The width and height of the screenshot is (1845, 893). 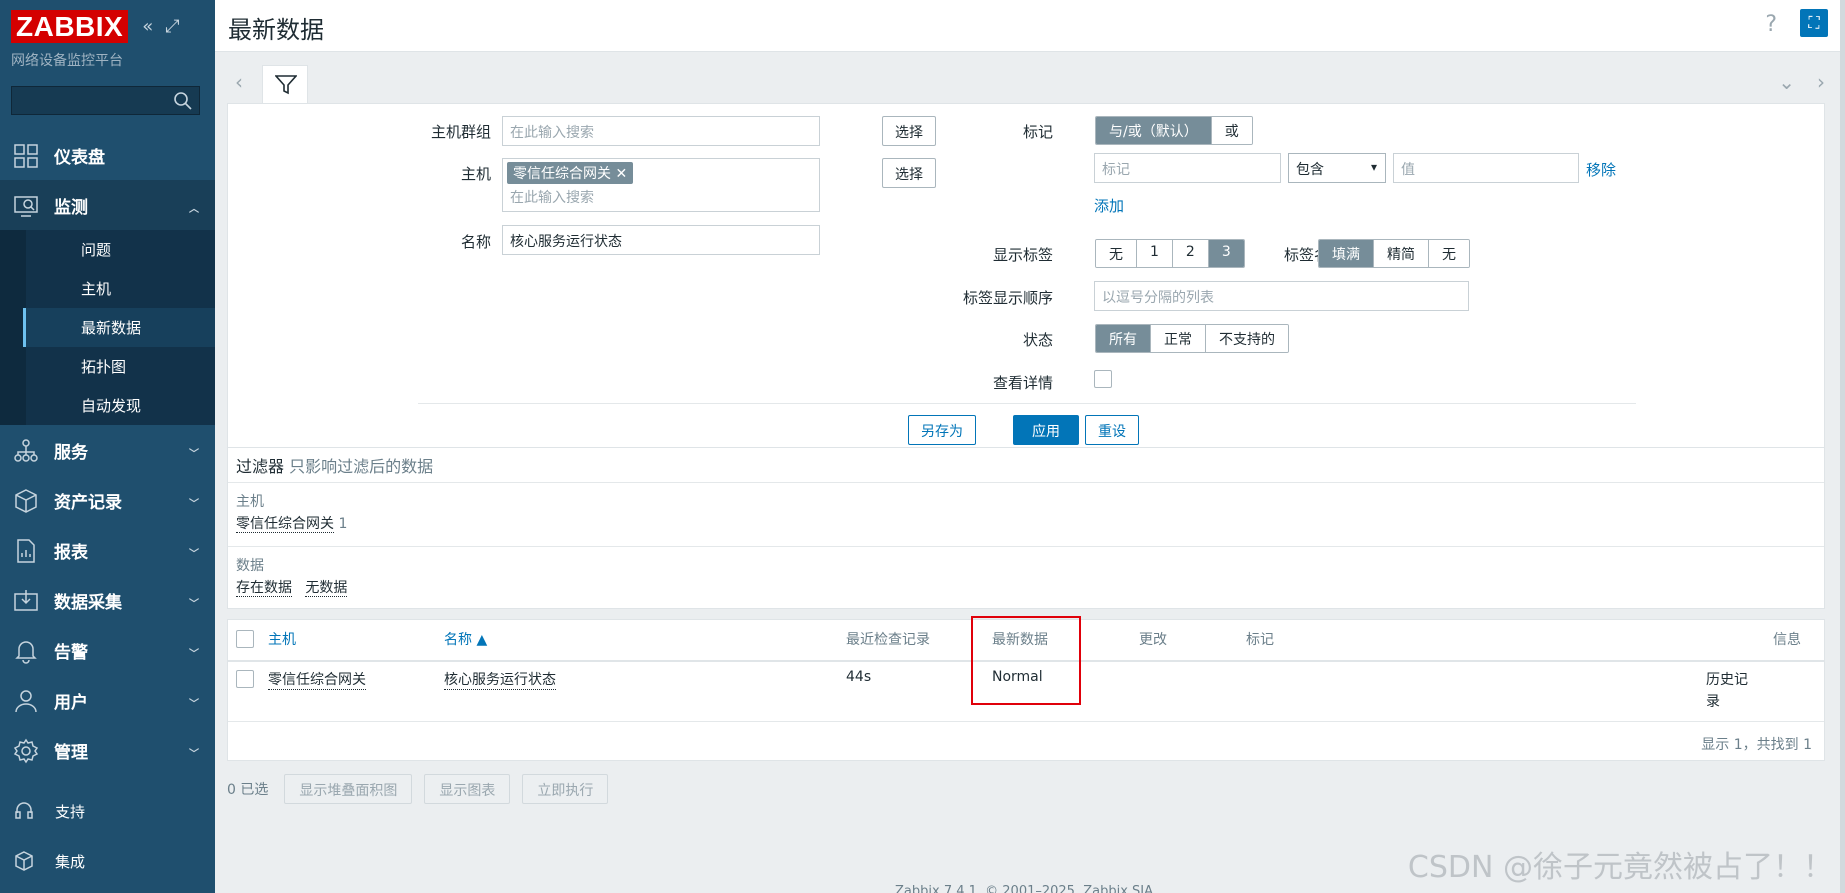 What do you see at coordinates (107, 405) in the screenshot?
I see `submenu-discovery: 自动发现` at bounding box center [107, 405].